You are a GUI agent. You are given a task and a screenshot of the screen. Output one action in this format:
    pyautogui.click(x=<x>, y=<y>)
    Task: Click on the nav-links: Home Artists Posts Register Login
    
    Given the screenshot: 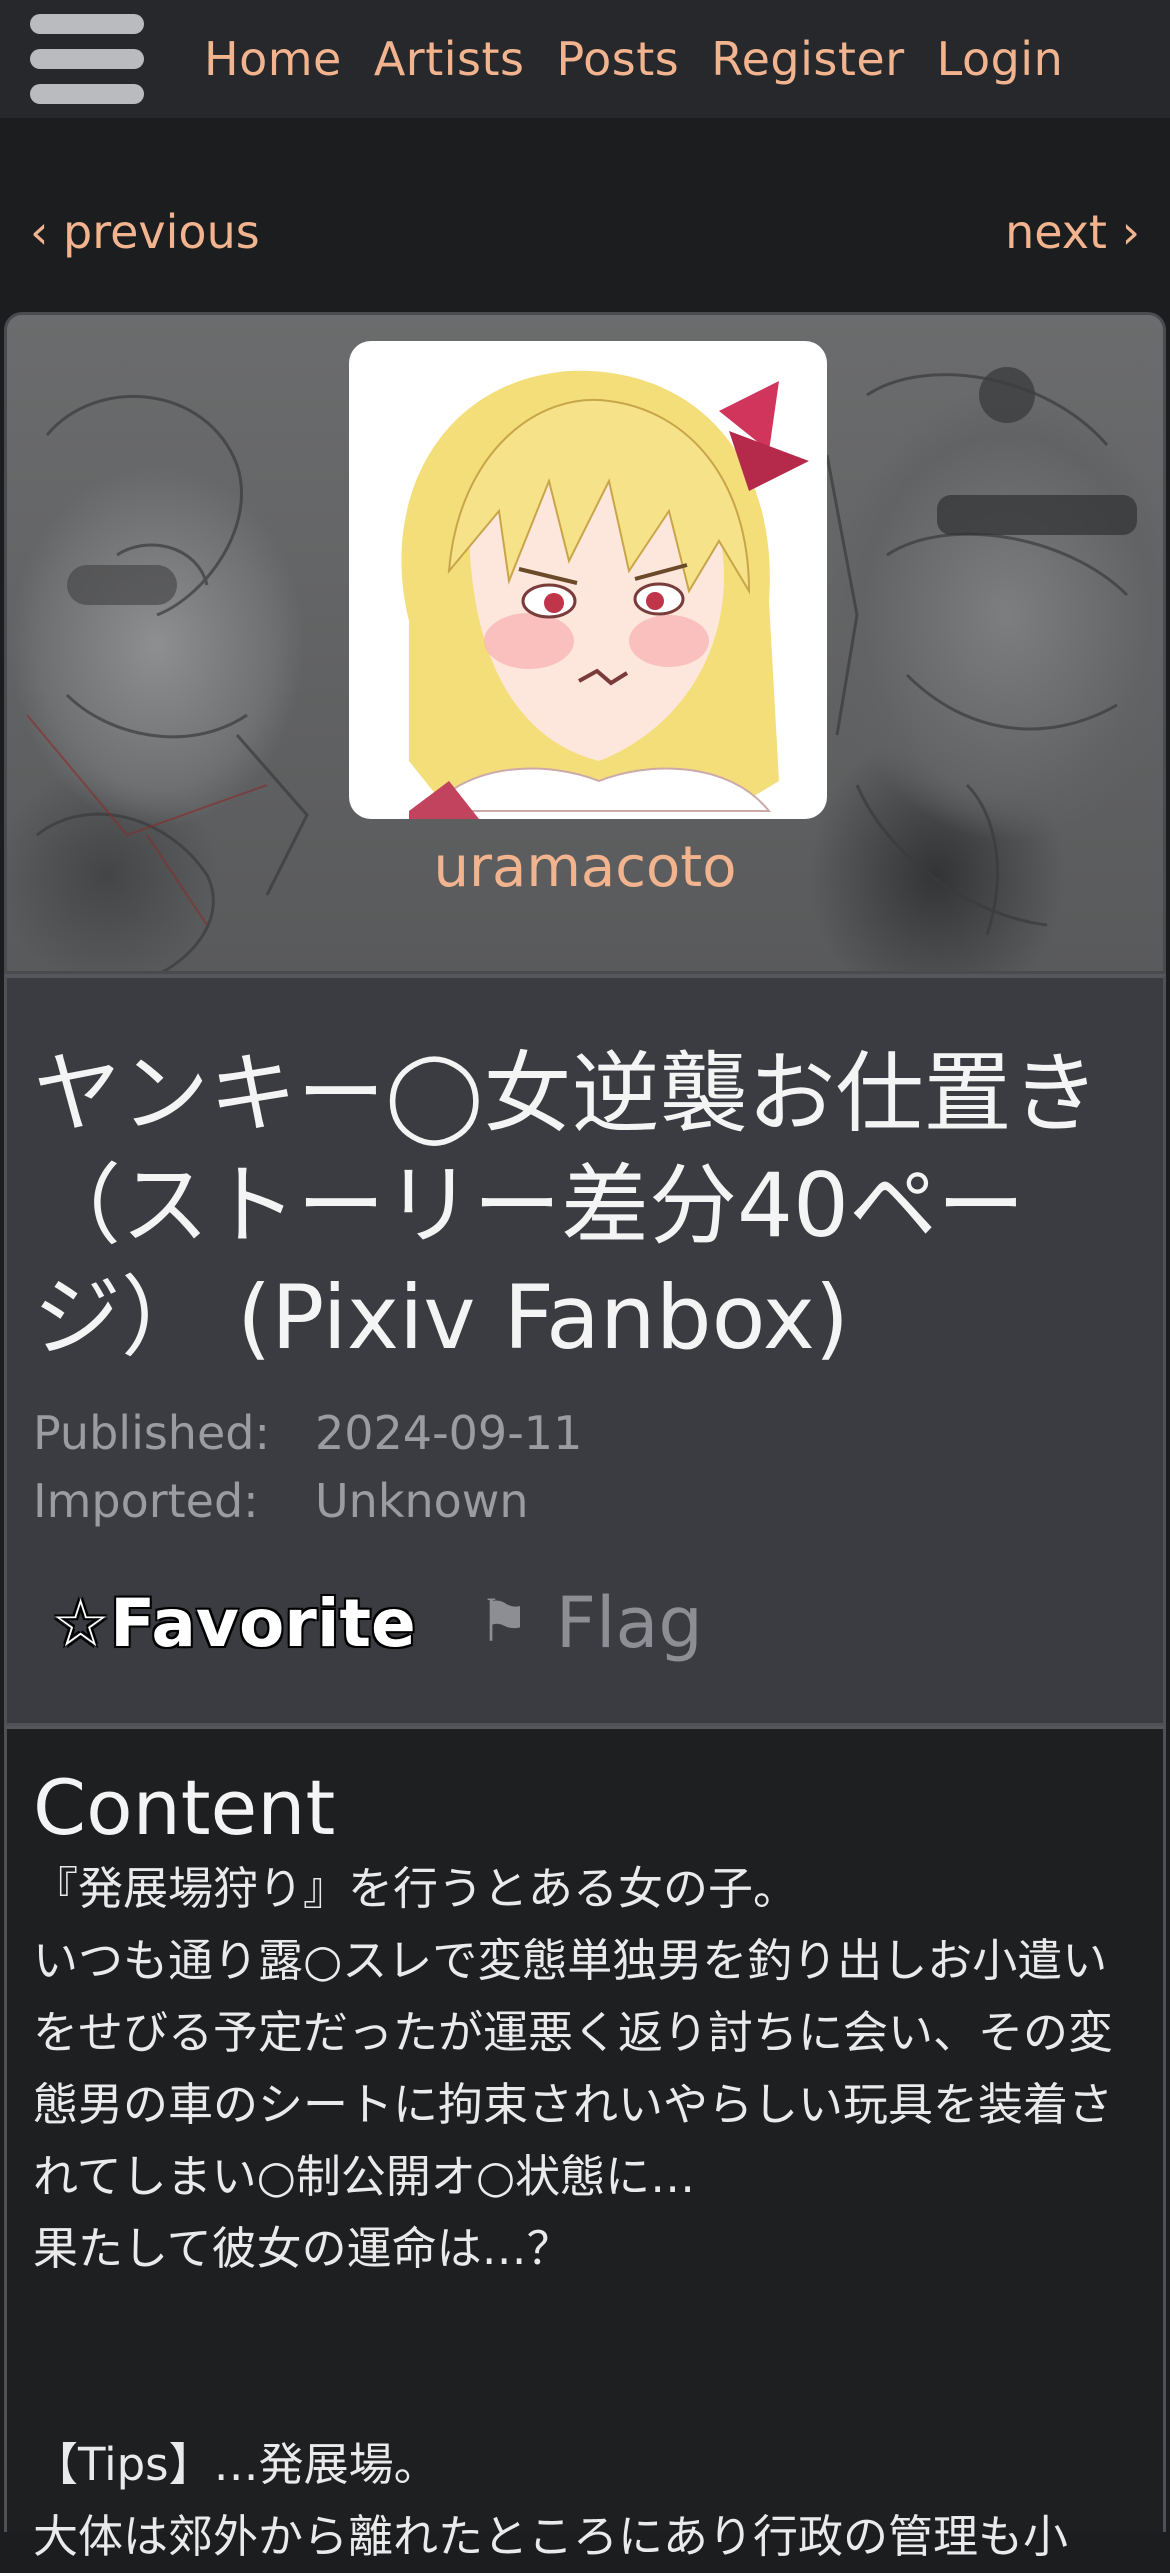 What is the action you would take?
    pyautogui.click(x=649, y=59)
    